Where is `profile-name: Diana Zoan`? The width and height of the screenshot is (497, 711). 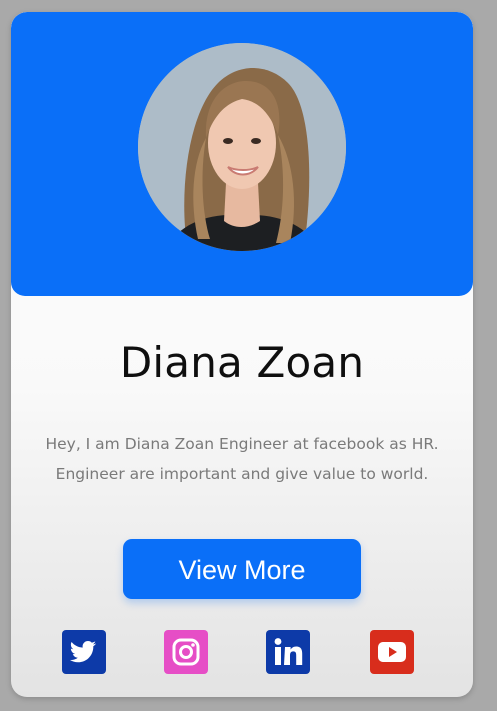 profile-name: Diana Zoan is located at coordinates (242, 362).